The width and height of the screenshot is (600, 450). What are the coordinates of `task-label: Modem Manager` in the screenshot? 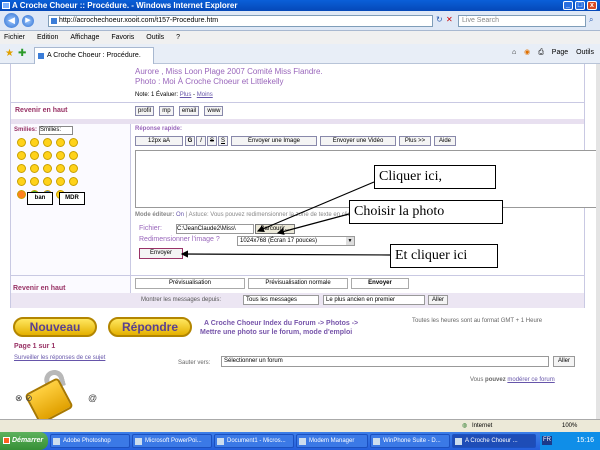 It's located at (332, 441).